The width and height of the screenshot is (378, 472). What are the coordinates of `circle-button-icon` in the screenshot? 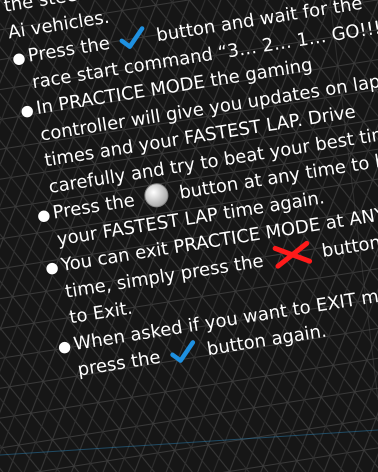 It's located at (156, 195).